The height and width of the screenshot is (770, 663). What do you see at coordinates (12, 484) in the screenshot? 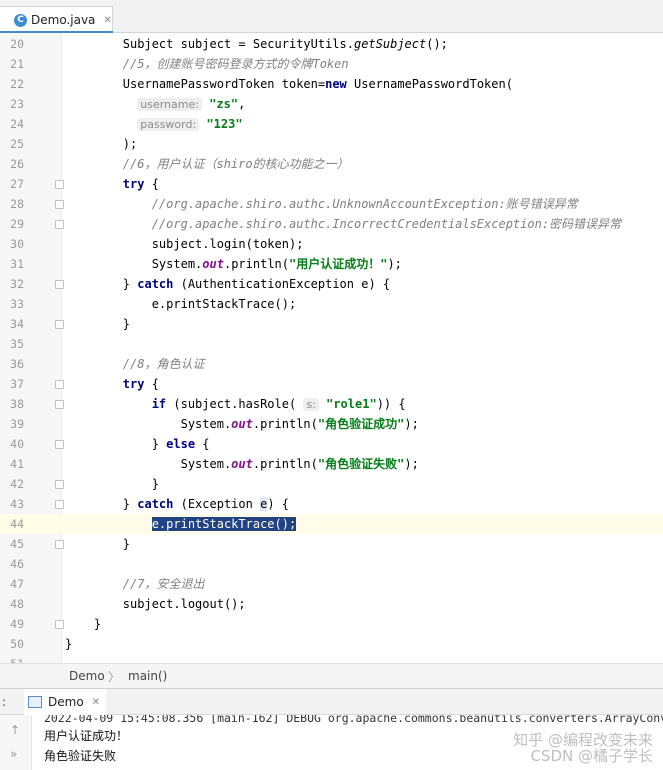
I see `line-number: 42` at bounding box center [12, 484].